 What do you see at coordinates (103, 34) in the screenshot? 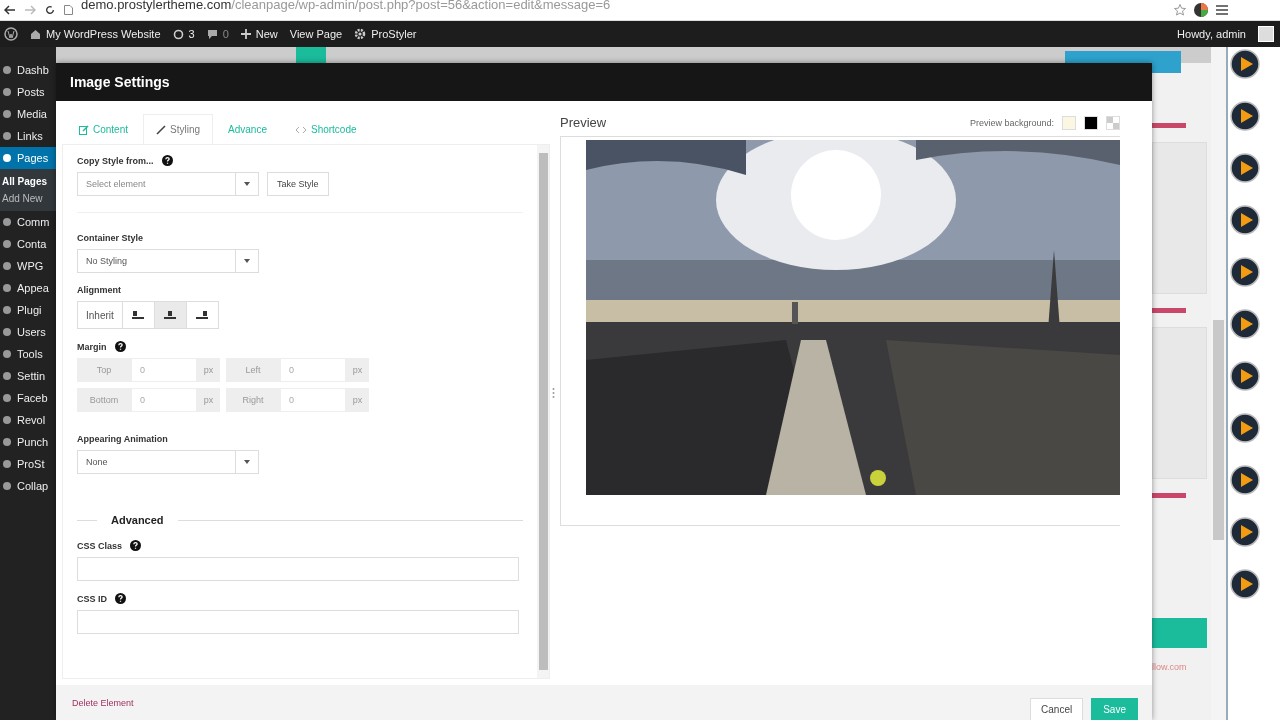
I see `site-link: My WordPress Website` at bounding box center [103, 34].